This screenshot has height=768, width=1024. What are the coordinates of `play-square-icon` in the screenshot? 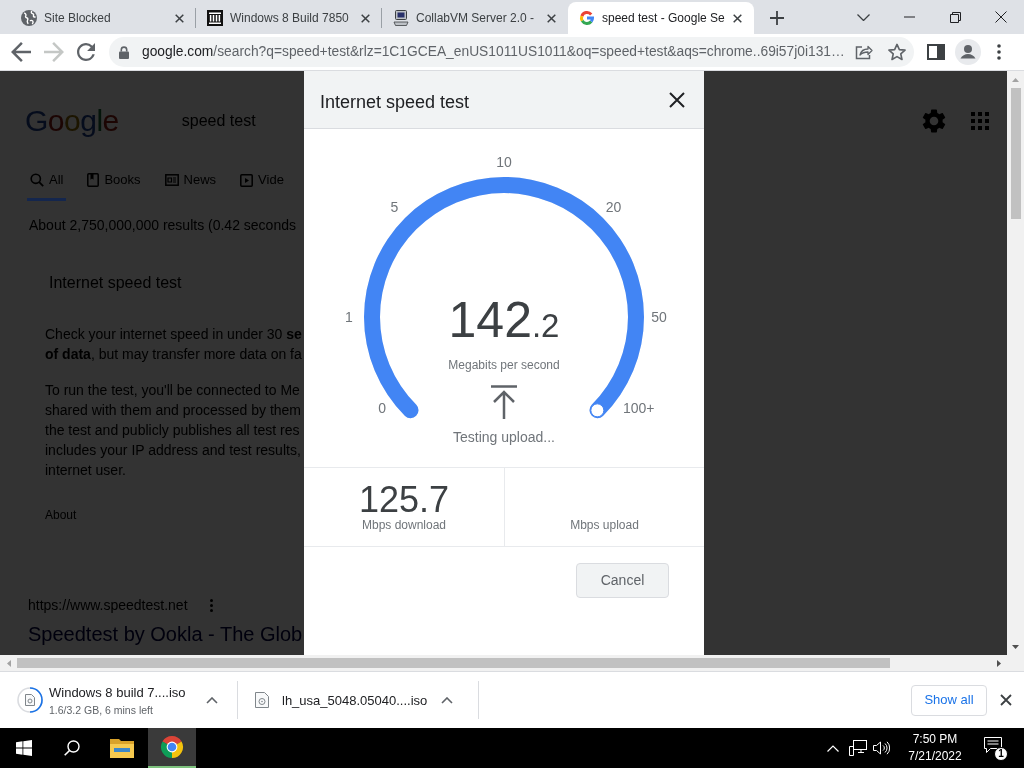 It's located at (247, 180).